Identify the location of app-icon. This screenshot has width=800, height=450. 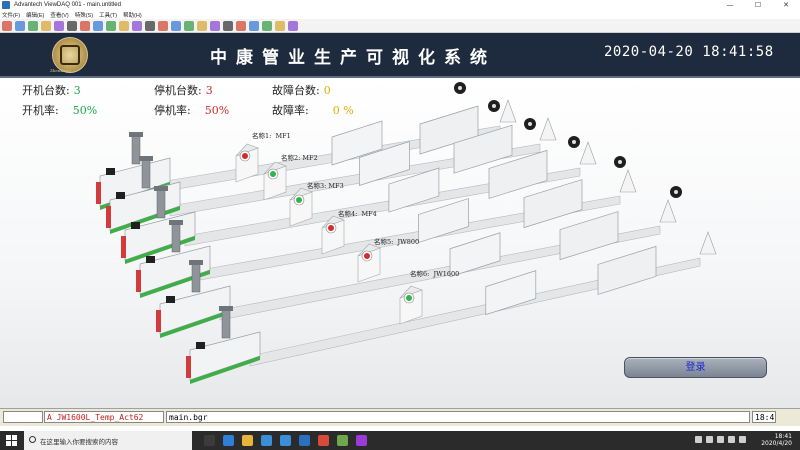
(342, 440).